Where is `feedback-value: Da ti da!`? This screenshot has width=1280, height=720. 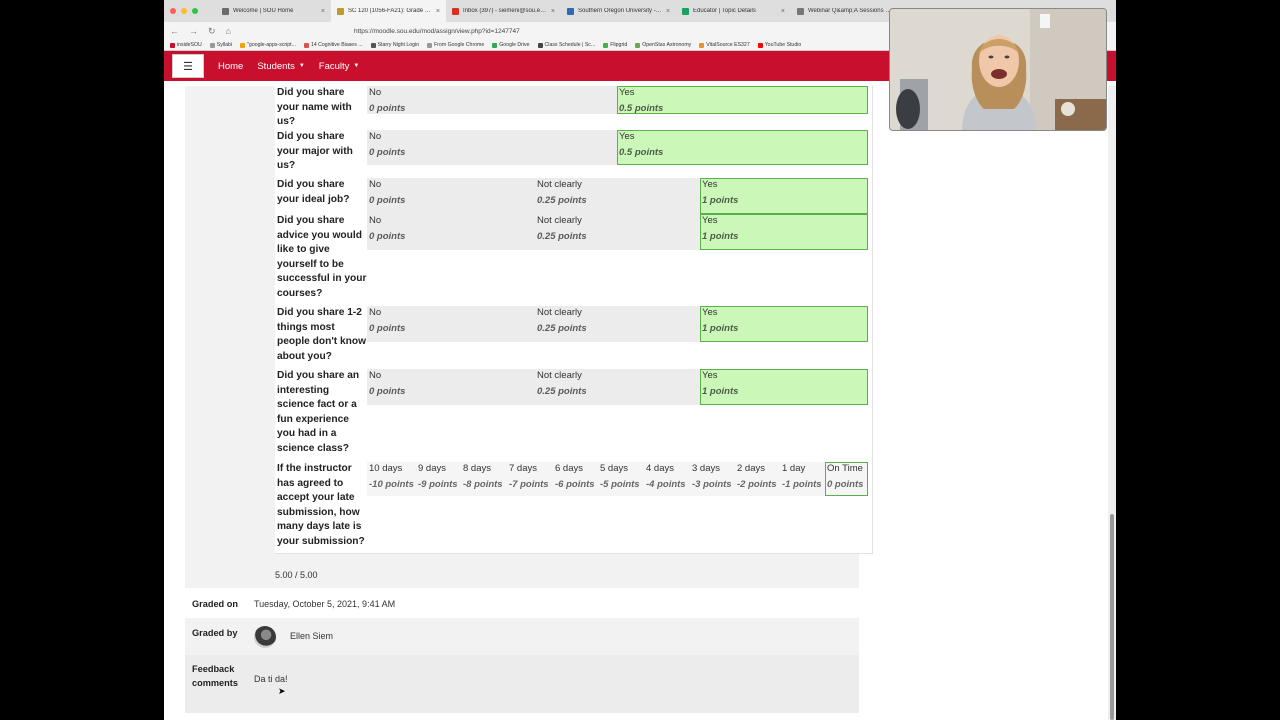 feedback-value: Da ti da! is located at coordinates (271, 679).